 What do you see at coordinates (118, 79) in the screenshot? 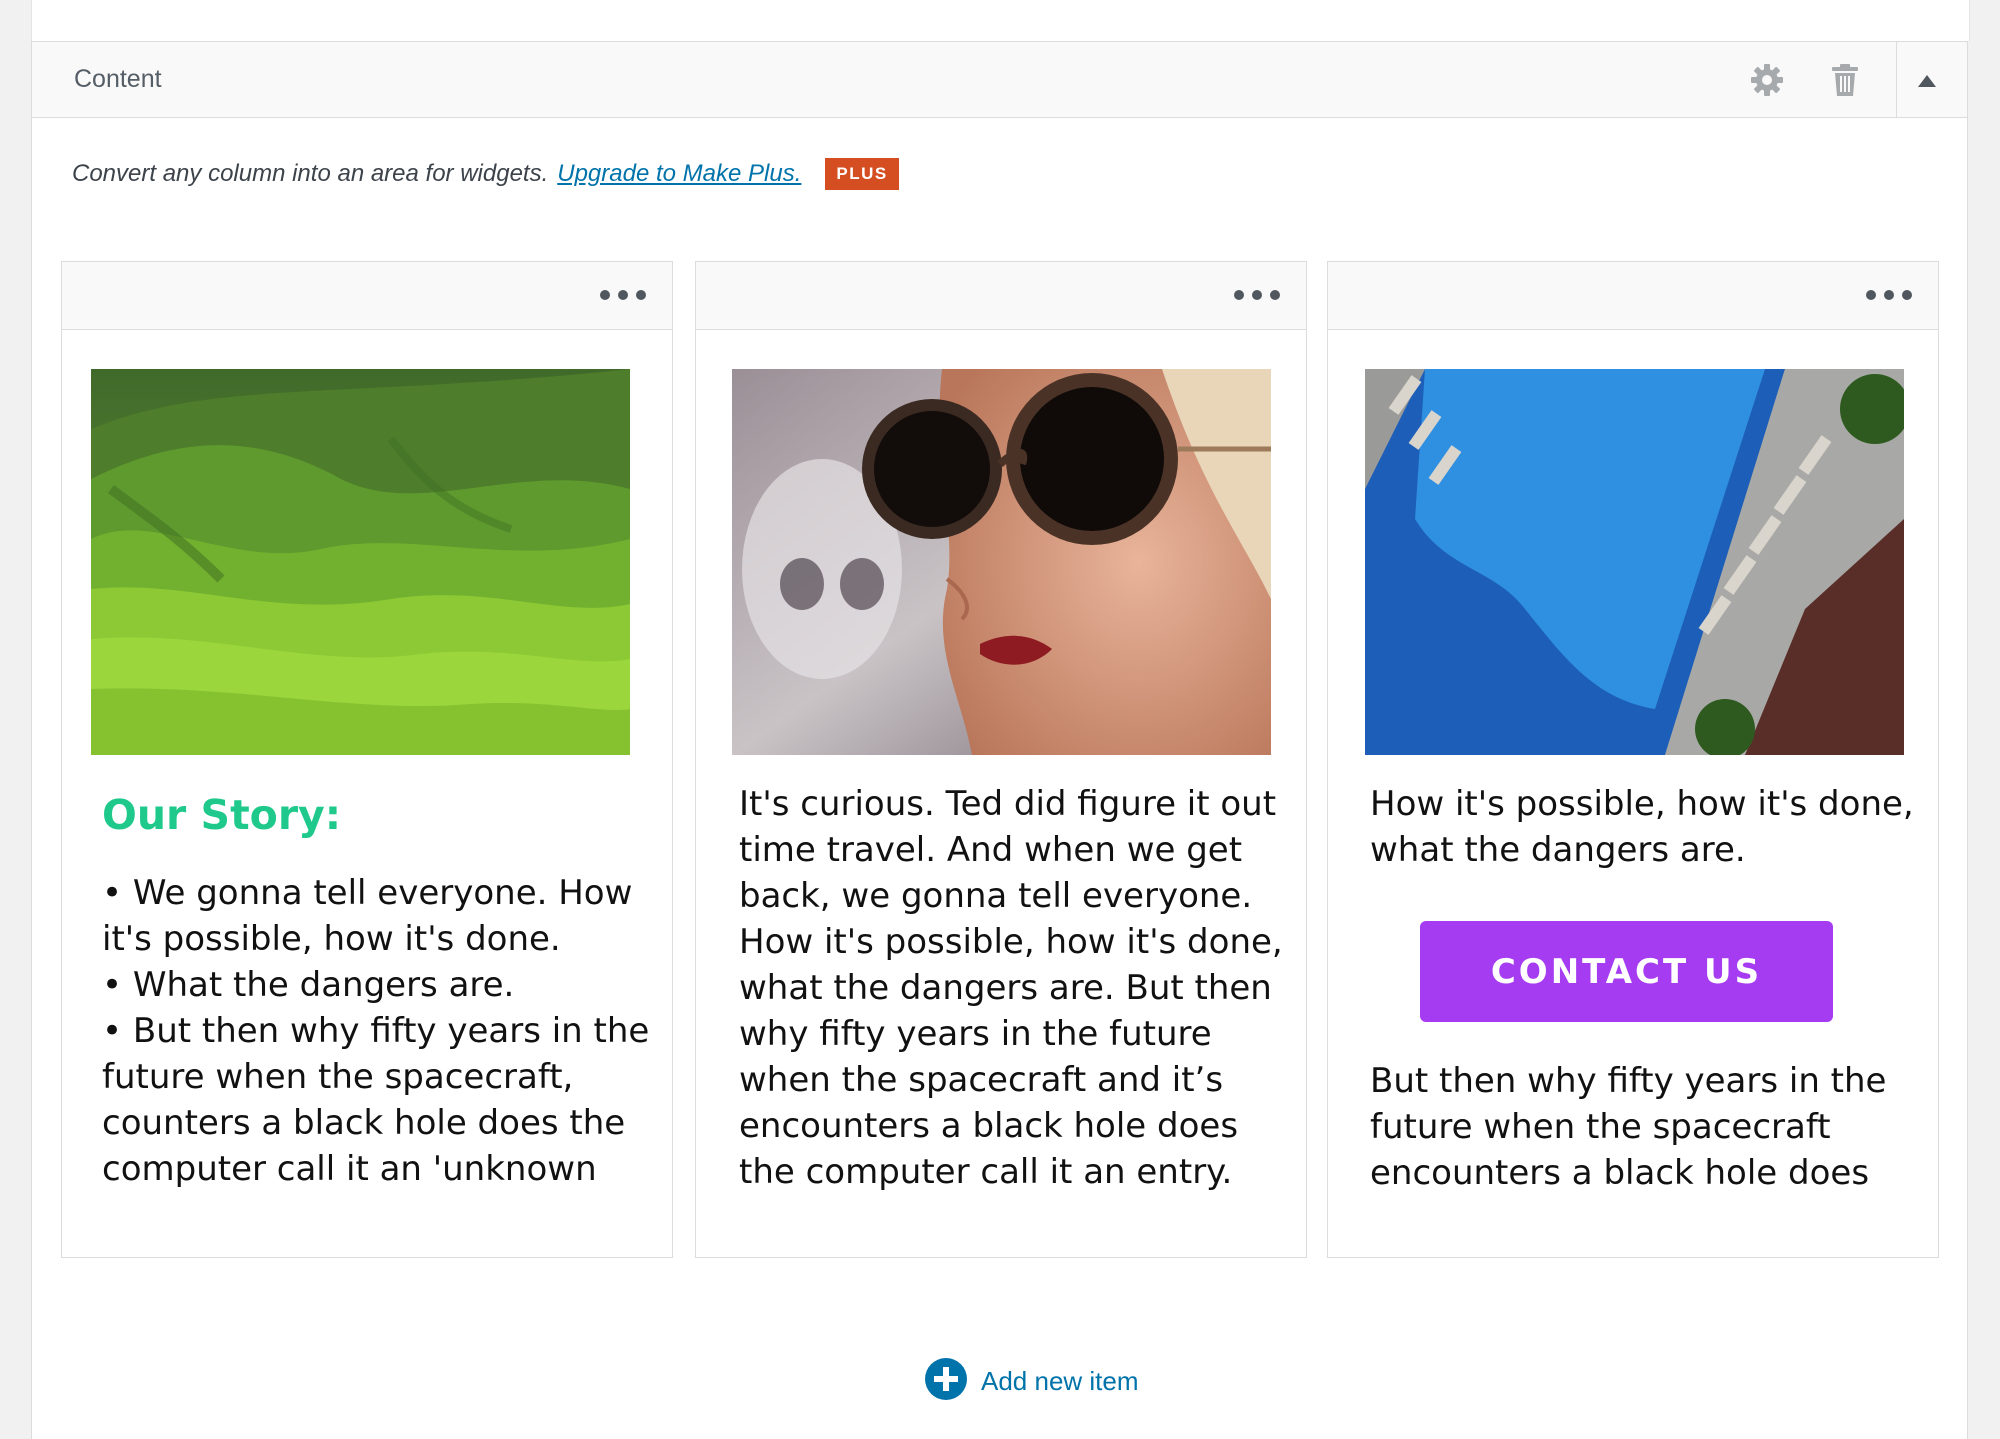
I see `section-title: Content` at bounding box center [118, 79].